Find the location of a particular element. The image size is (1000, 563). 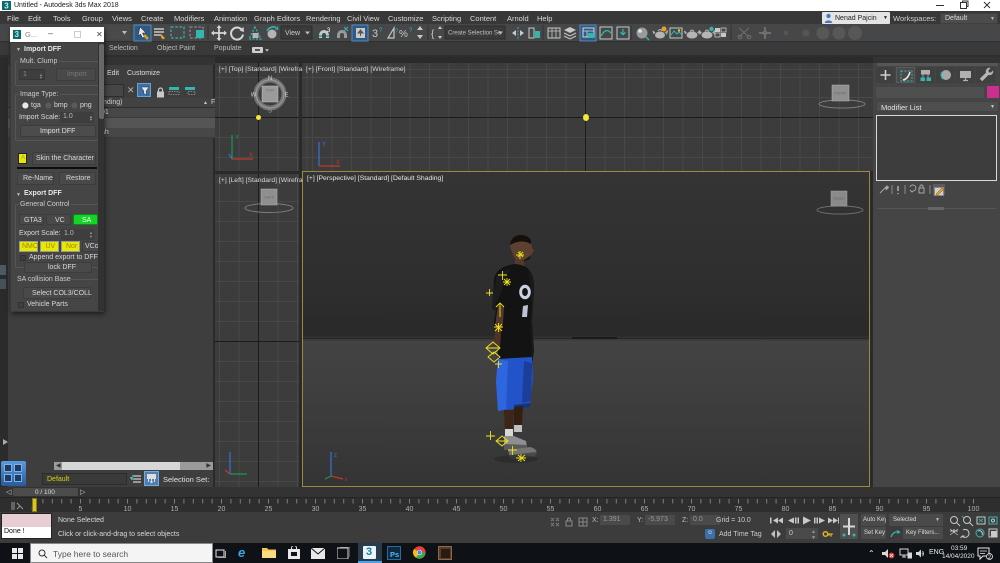

svg-text: Create Selection Se is located at coordinates (475, 34).